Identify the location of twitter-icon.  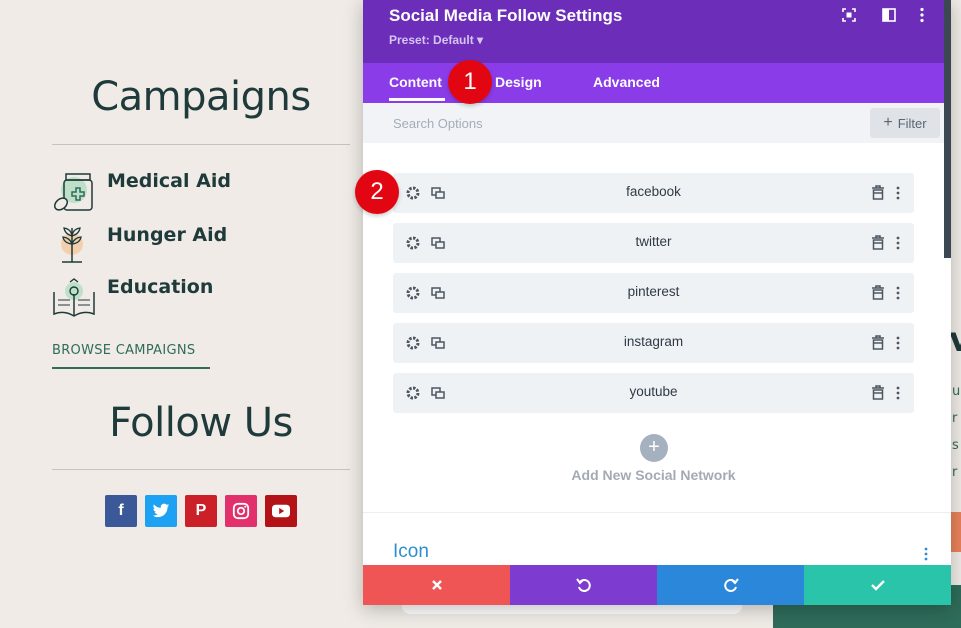
(161, 511).